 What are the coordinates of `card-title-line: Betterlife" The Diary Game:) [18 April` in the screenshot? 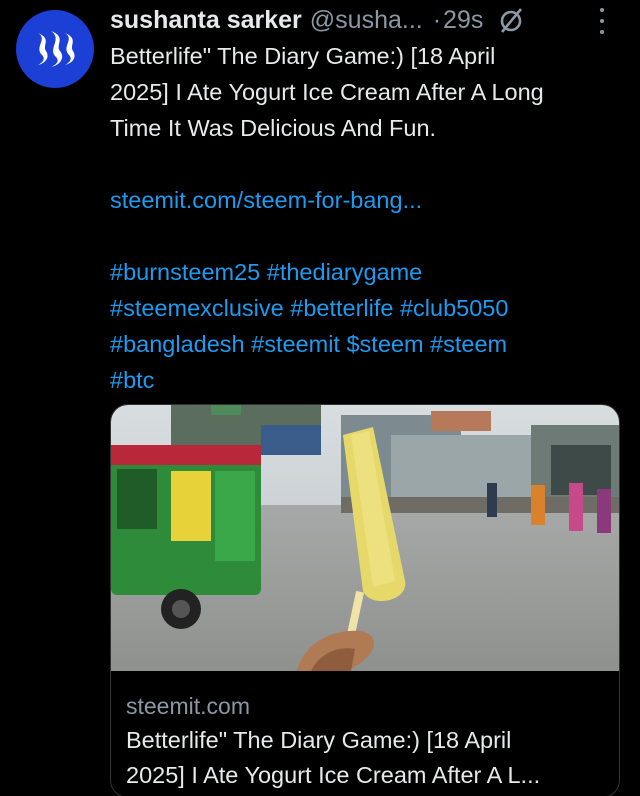 It's located at (319, 740).